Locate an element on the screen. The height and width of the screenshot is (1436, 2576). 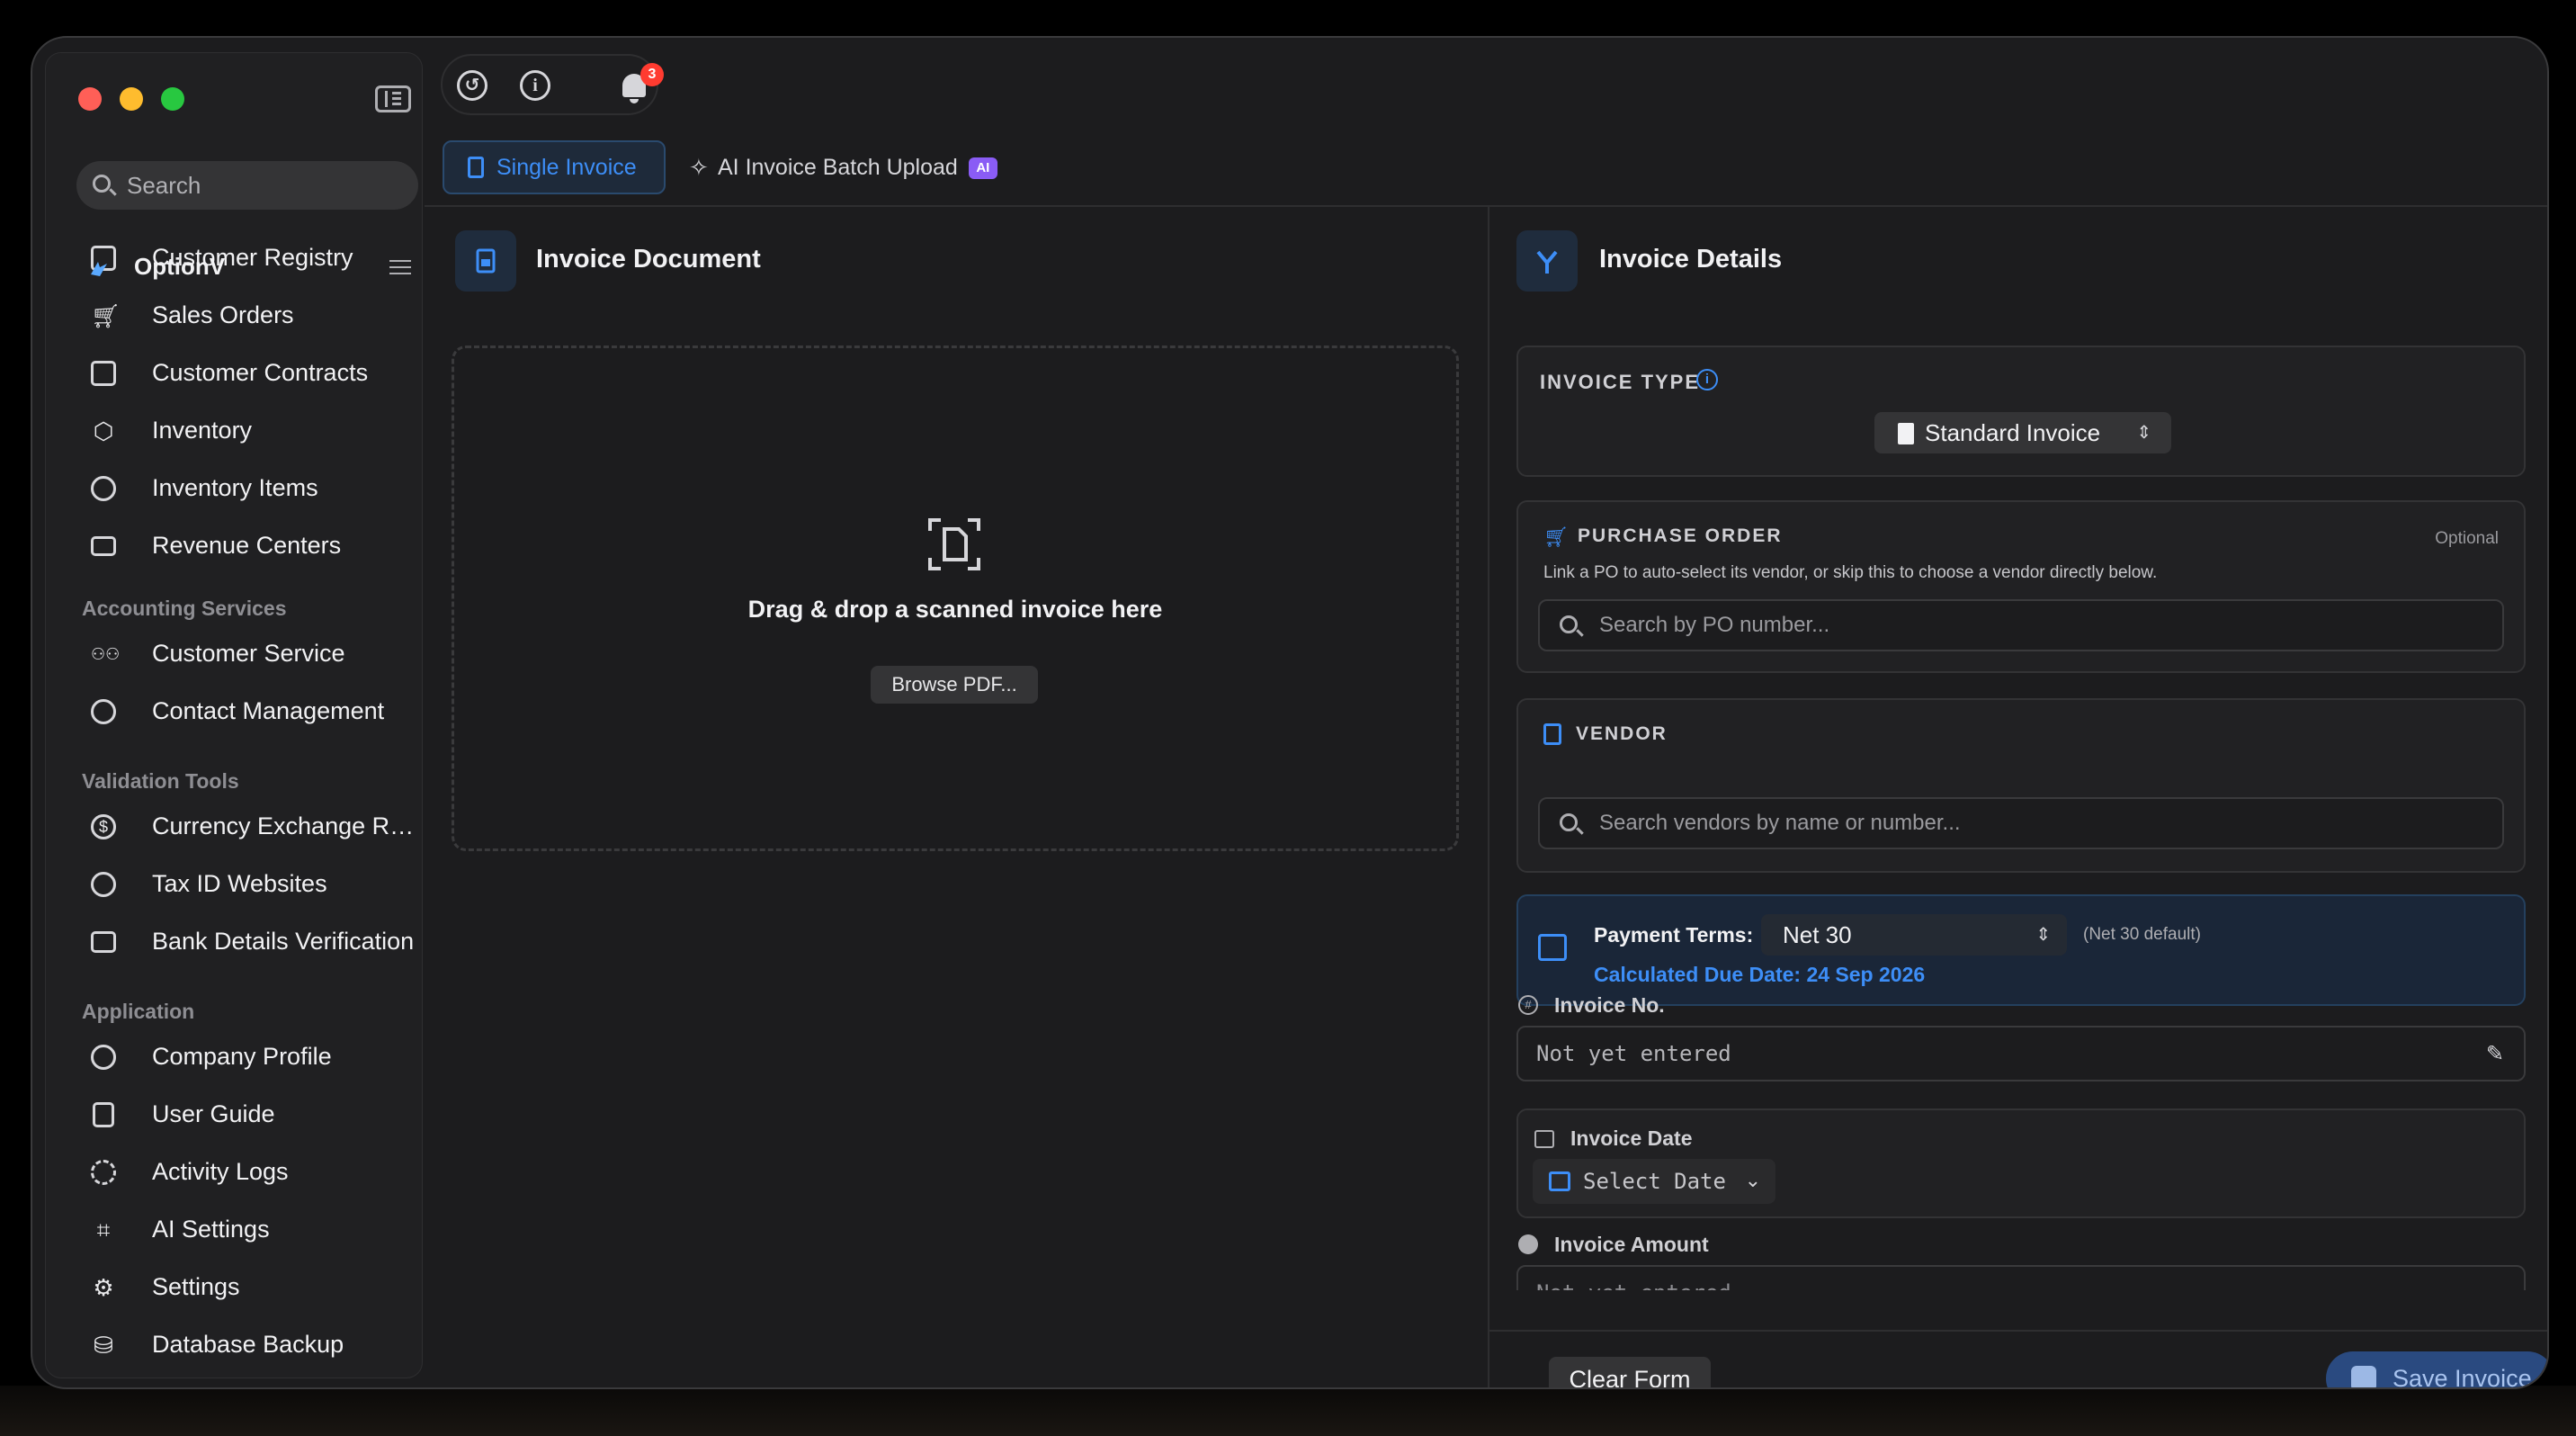
sidebar-search-placeholder: Search is located at coordinates (164, 185).